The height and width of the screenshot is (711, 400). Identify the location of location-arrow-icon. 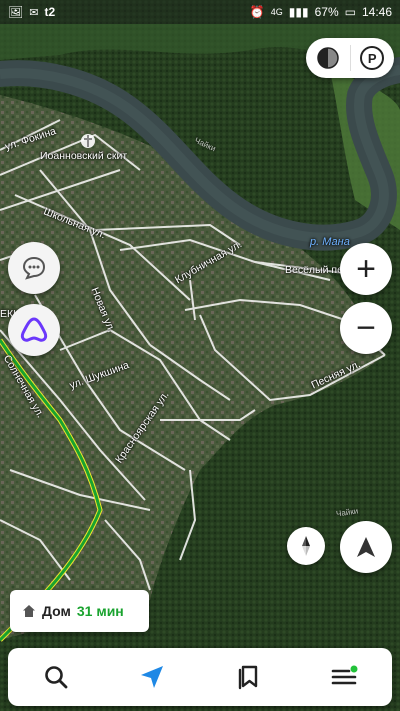
(366, 547).